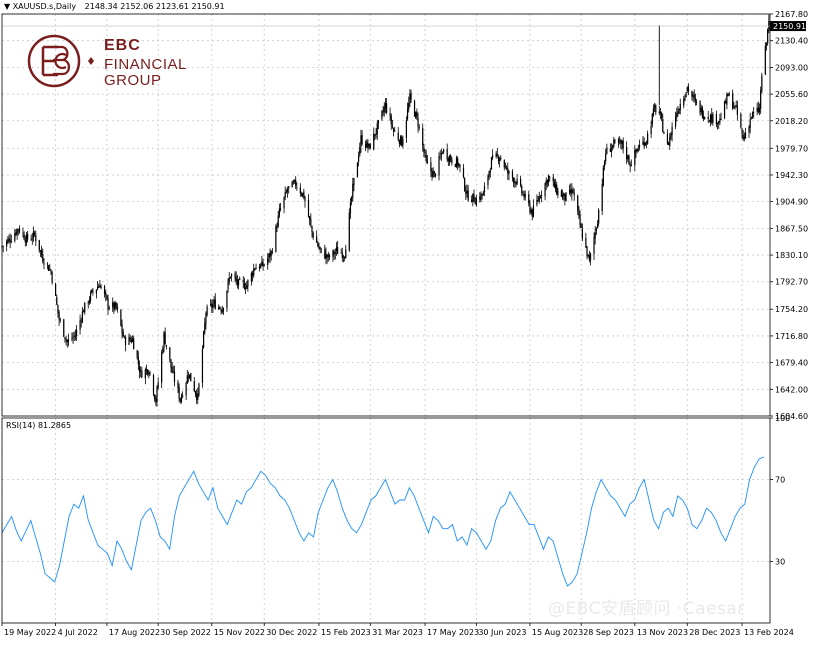 The image size is (814, 652). I want to click on time-tick-label: 4 Jul 2022, so click(78, 632).